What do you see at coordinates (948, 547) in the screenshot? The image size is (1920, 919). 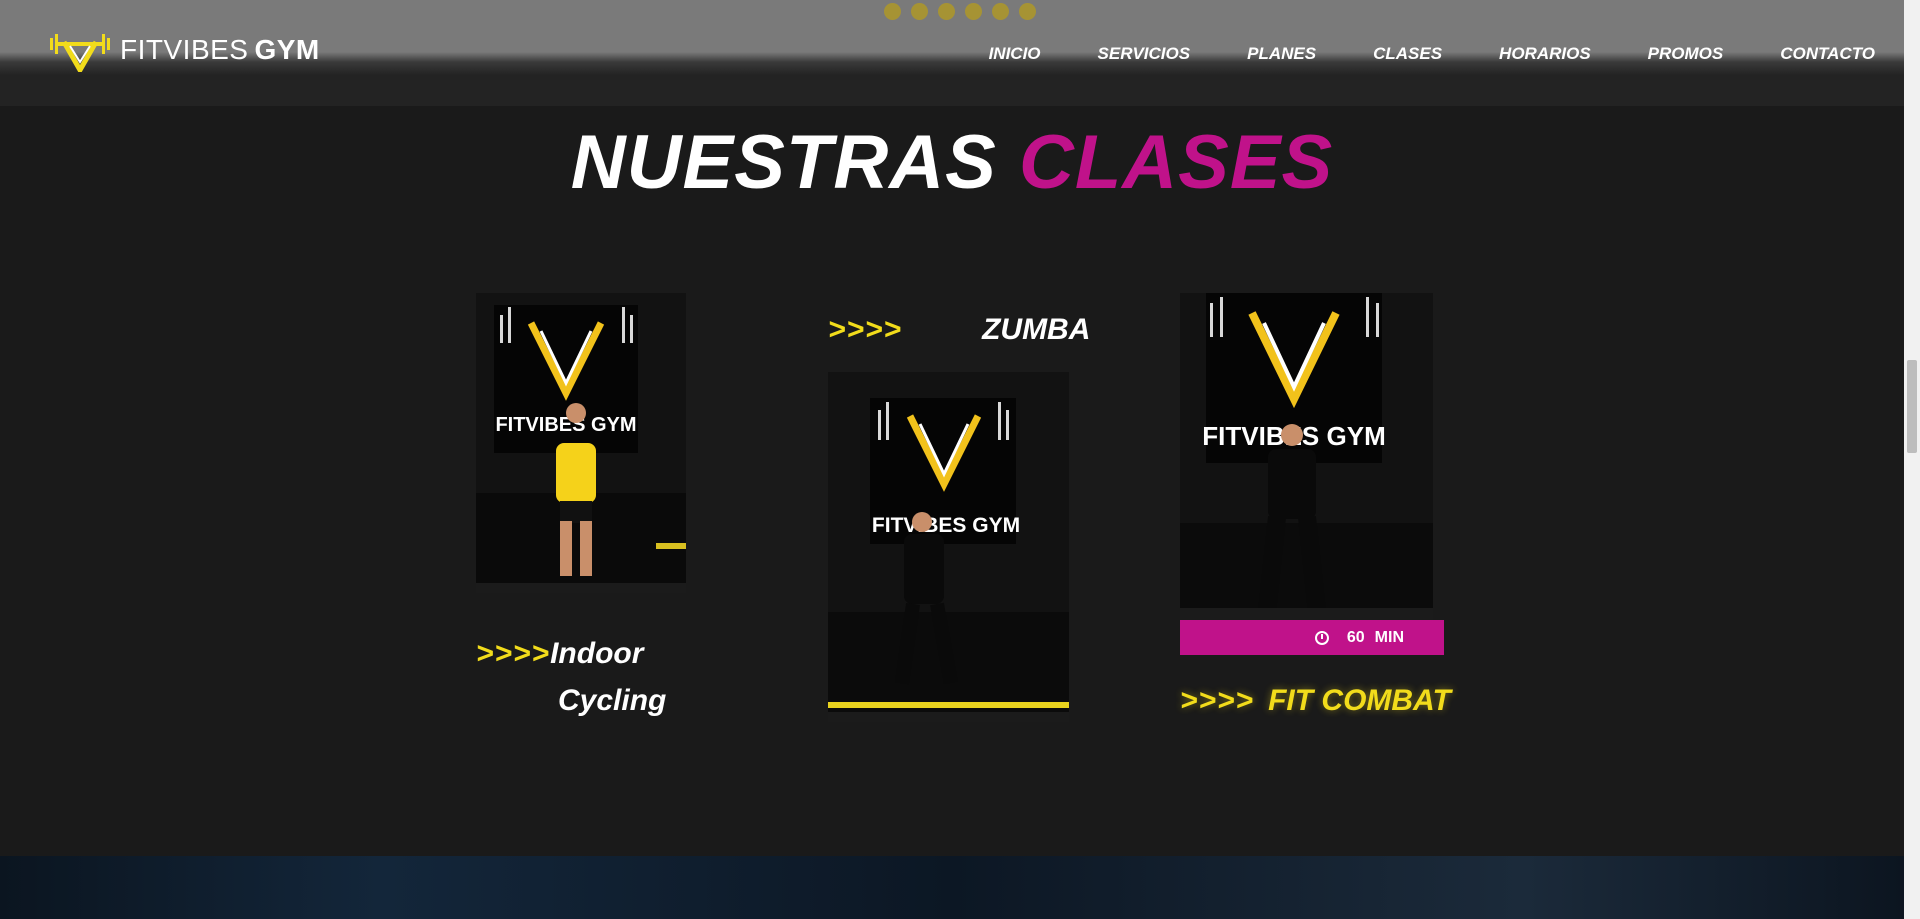 I see `zumba-photo: FITVIBES GYM` at bounding box center [948, 547].